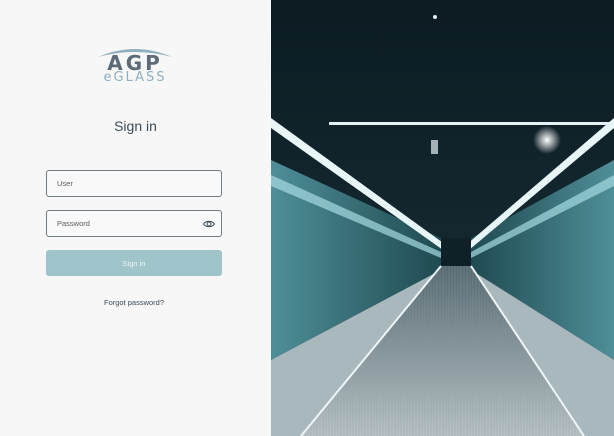 This screenshot has width=614, height=436. What do you see at coordinates (127, 223) in the screenshot?
I see `password-input` at bounding box center [127, 223].